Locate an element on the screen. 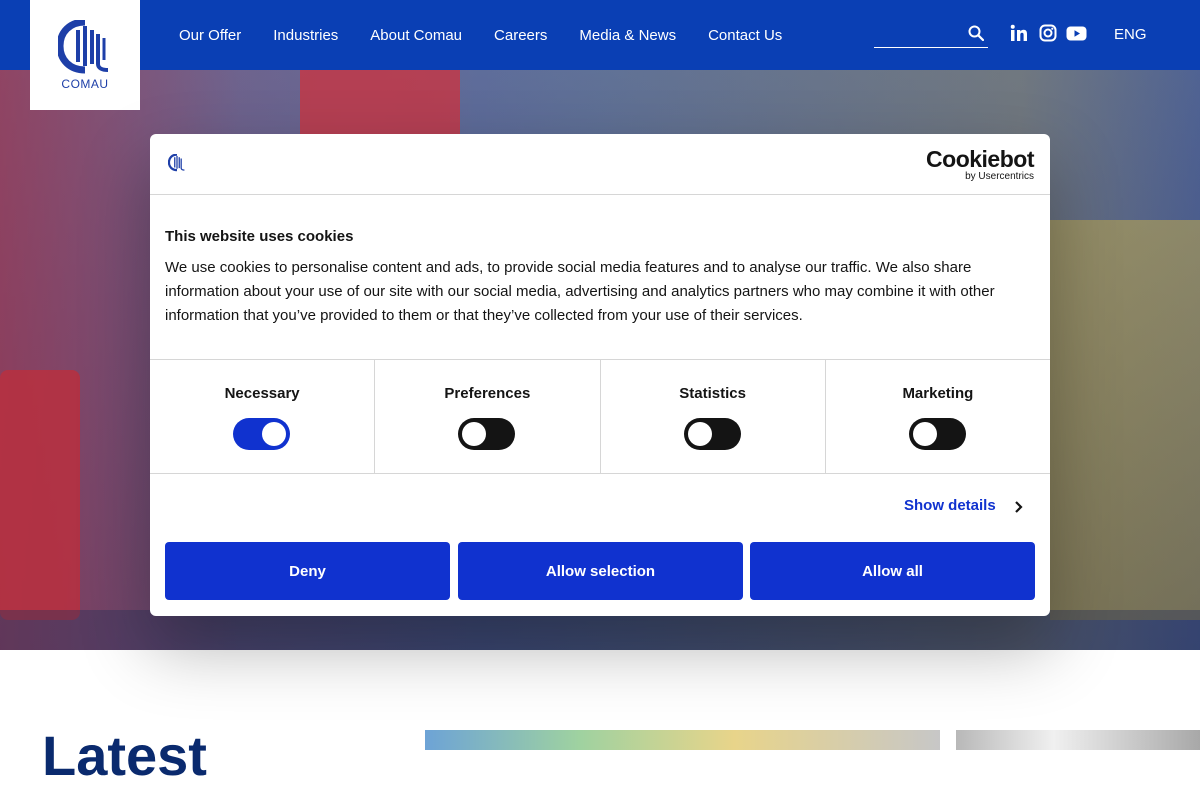 The width and height of the screenshot is (1200, 787). marketing-toggle is located at coordinates (937, 434).